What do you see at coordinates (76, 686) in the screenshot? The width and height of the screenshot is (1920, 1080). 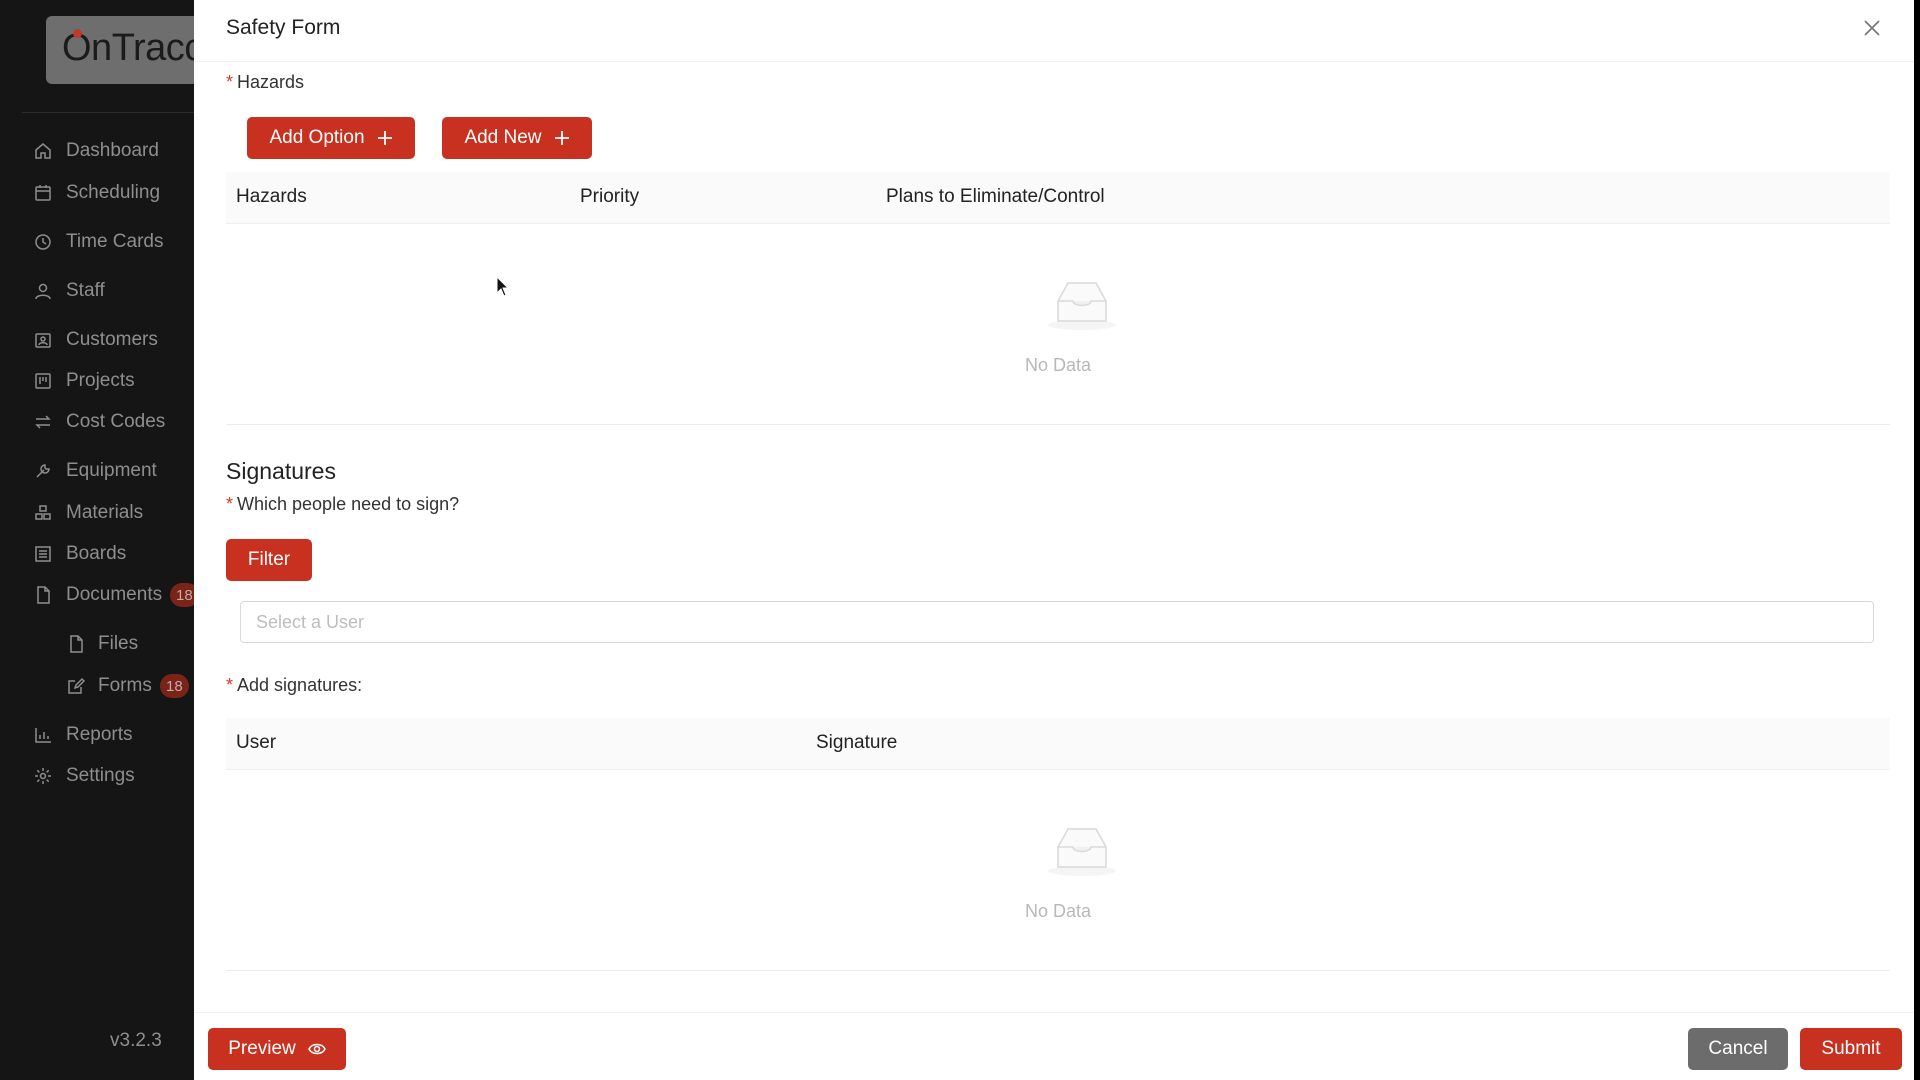 I see `form-edit-icon` at bounding box center [76, 686].